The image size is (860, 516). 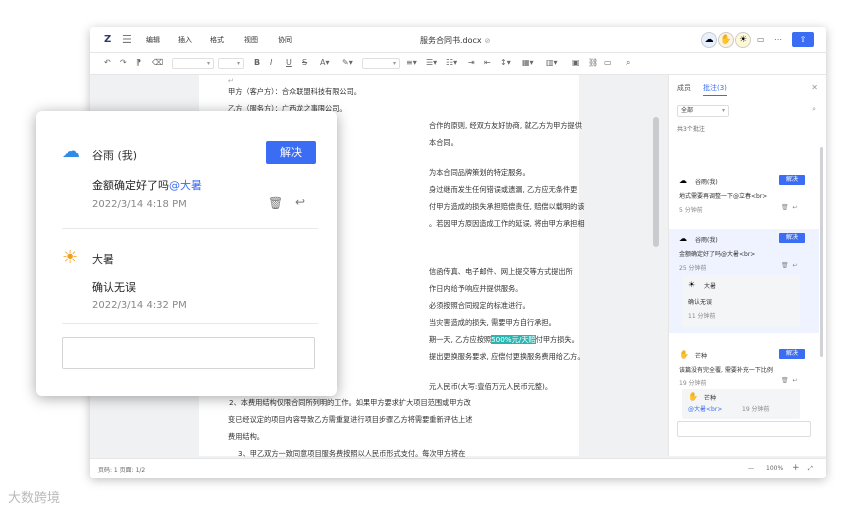 What do you see at coordinates (325, 62) in the screenshot?
I see `font-color-icon: A▾` at bounding box center [325, 62].